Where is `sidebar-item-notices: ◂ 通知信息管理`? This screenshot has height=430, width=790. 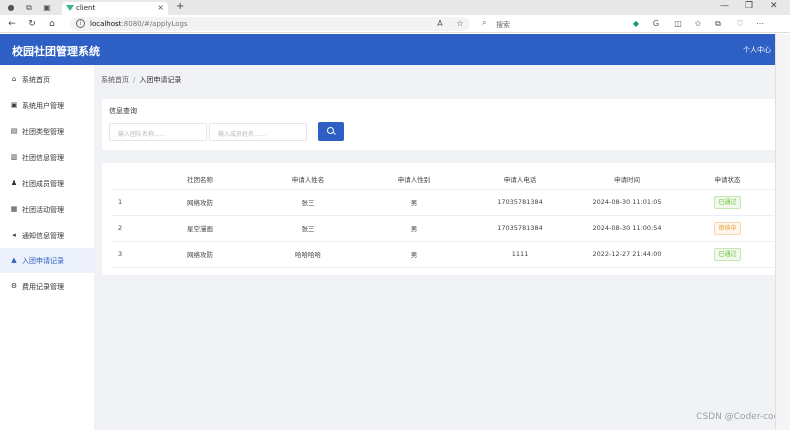 sidebar-item-notices: ◂ 通知信息管理 is located at coordinates (47, 235).